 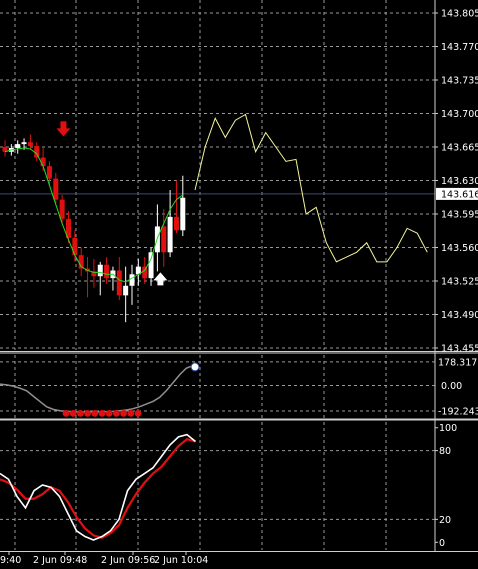 I want to click on cci-level-label: 178.3173, so click(x=458, y=362).